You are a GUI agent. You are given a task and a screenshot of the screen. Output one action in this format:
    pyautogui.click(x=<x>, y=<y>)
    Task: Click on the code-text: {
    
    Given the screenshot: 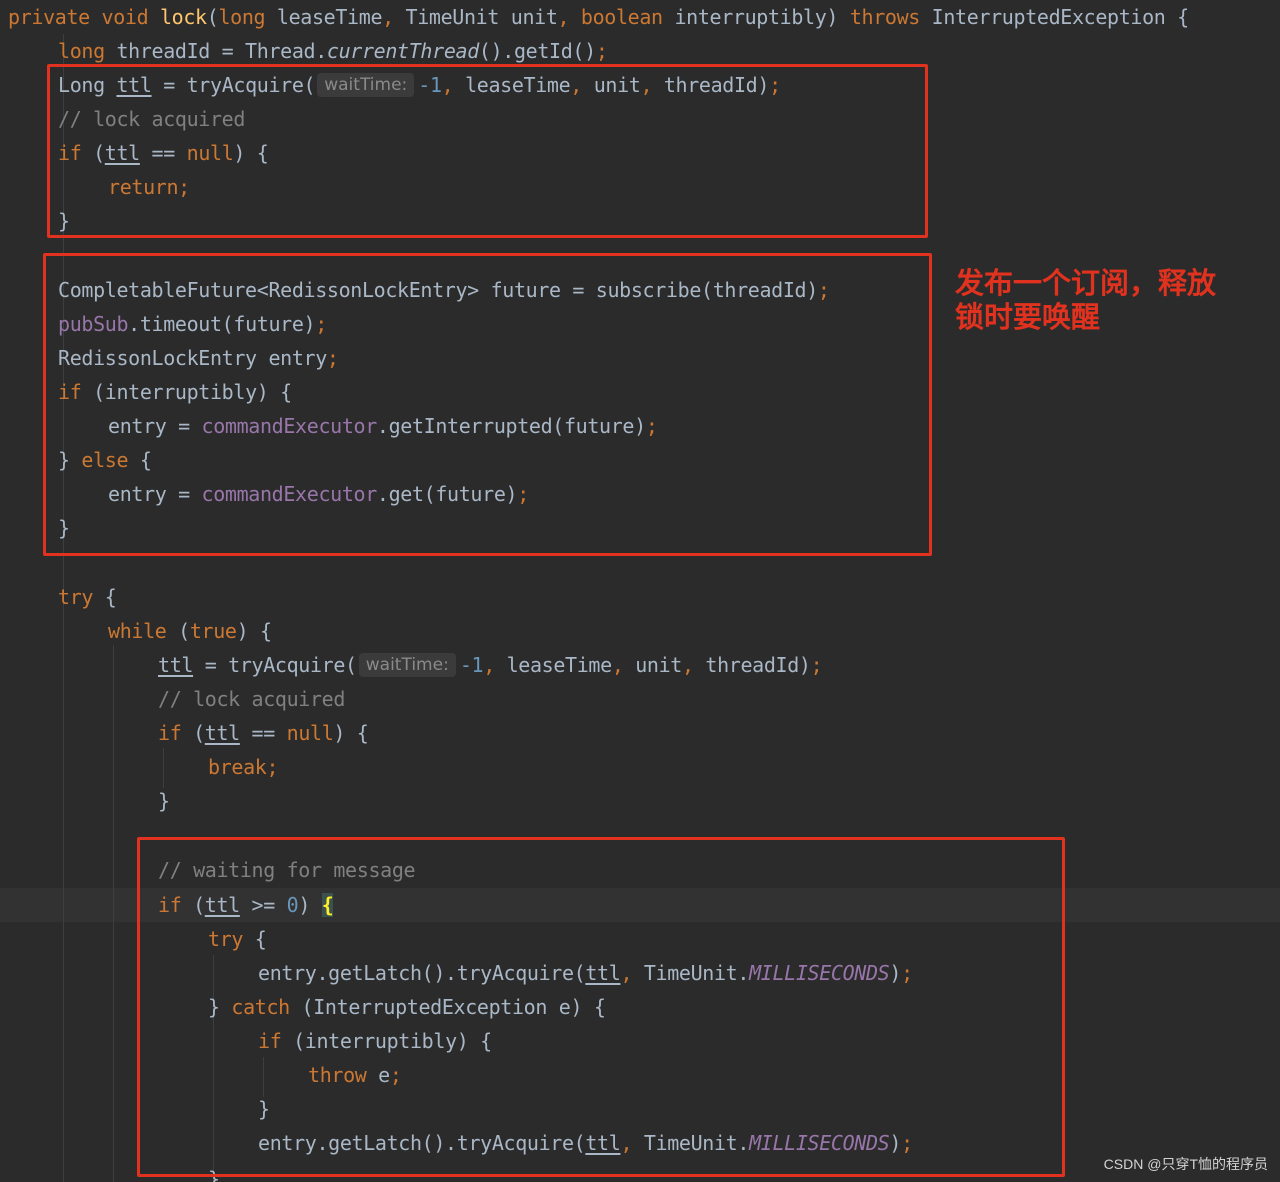 What is the action you would take?
    pyautogui.click(x=105, y=597)
    